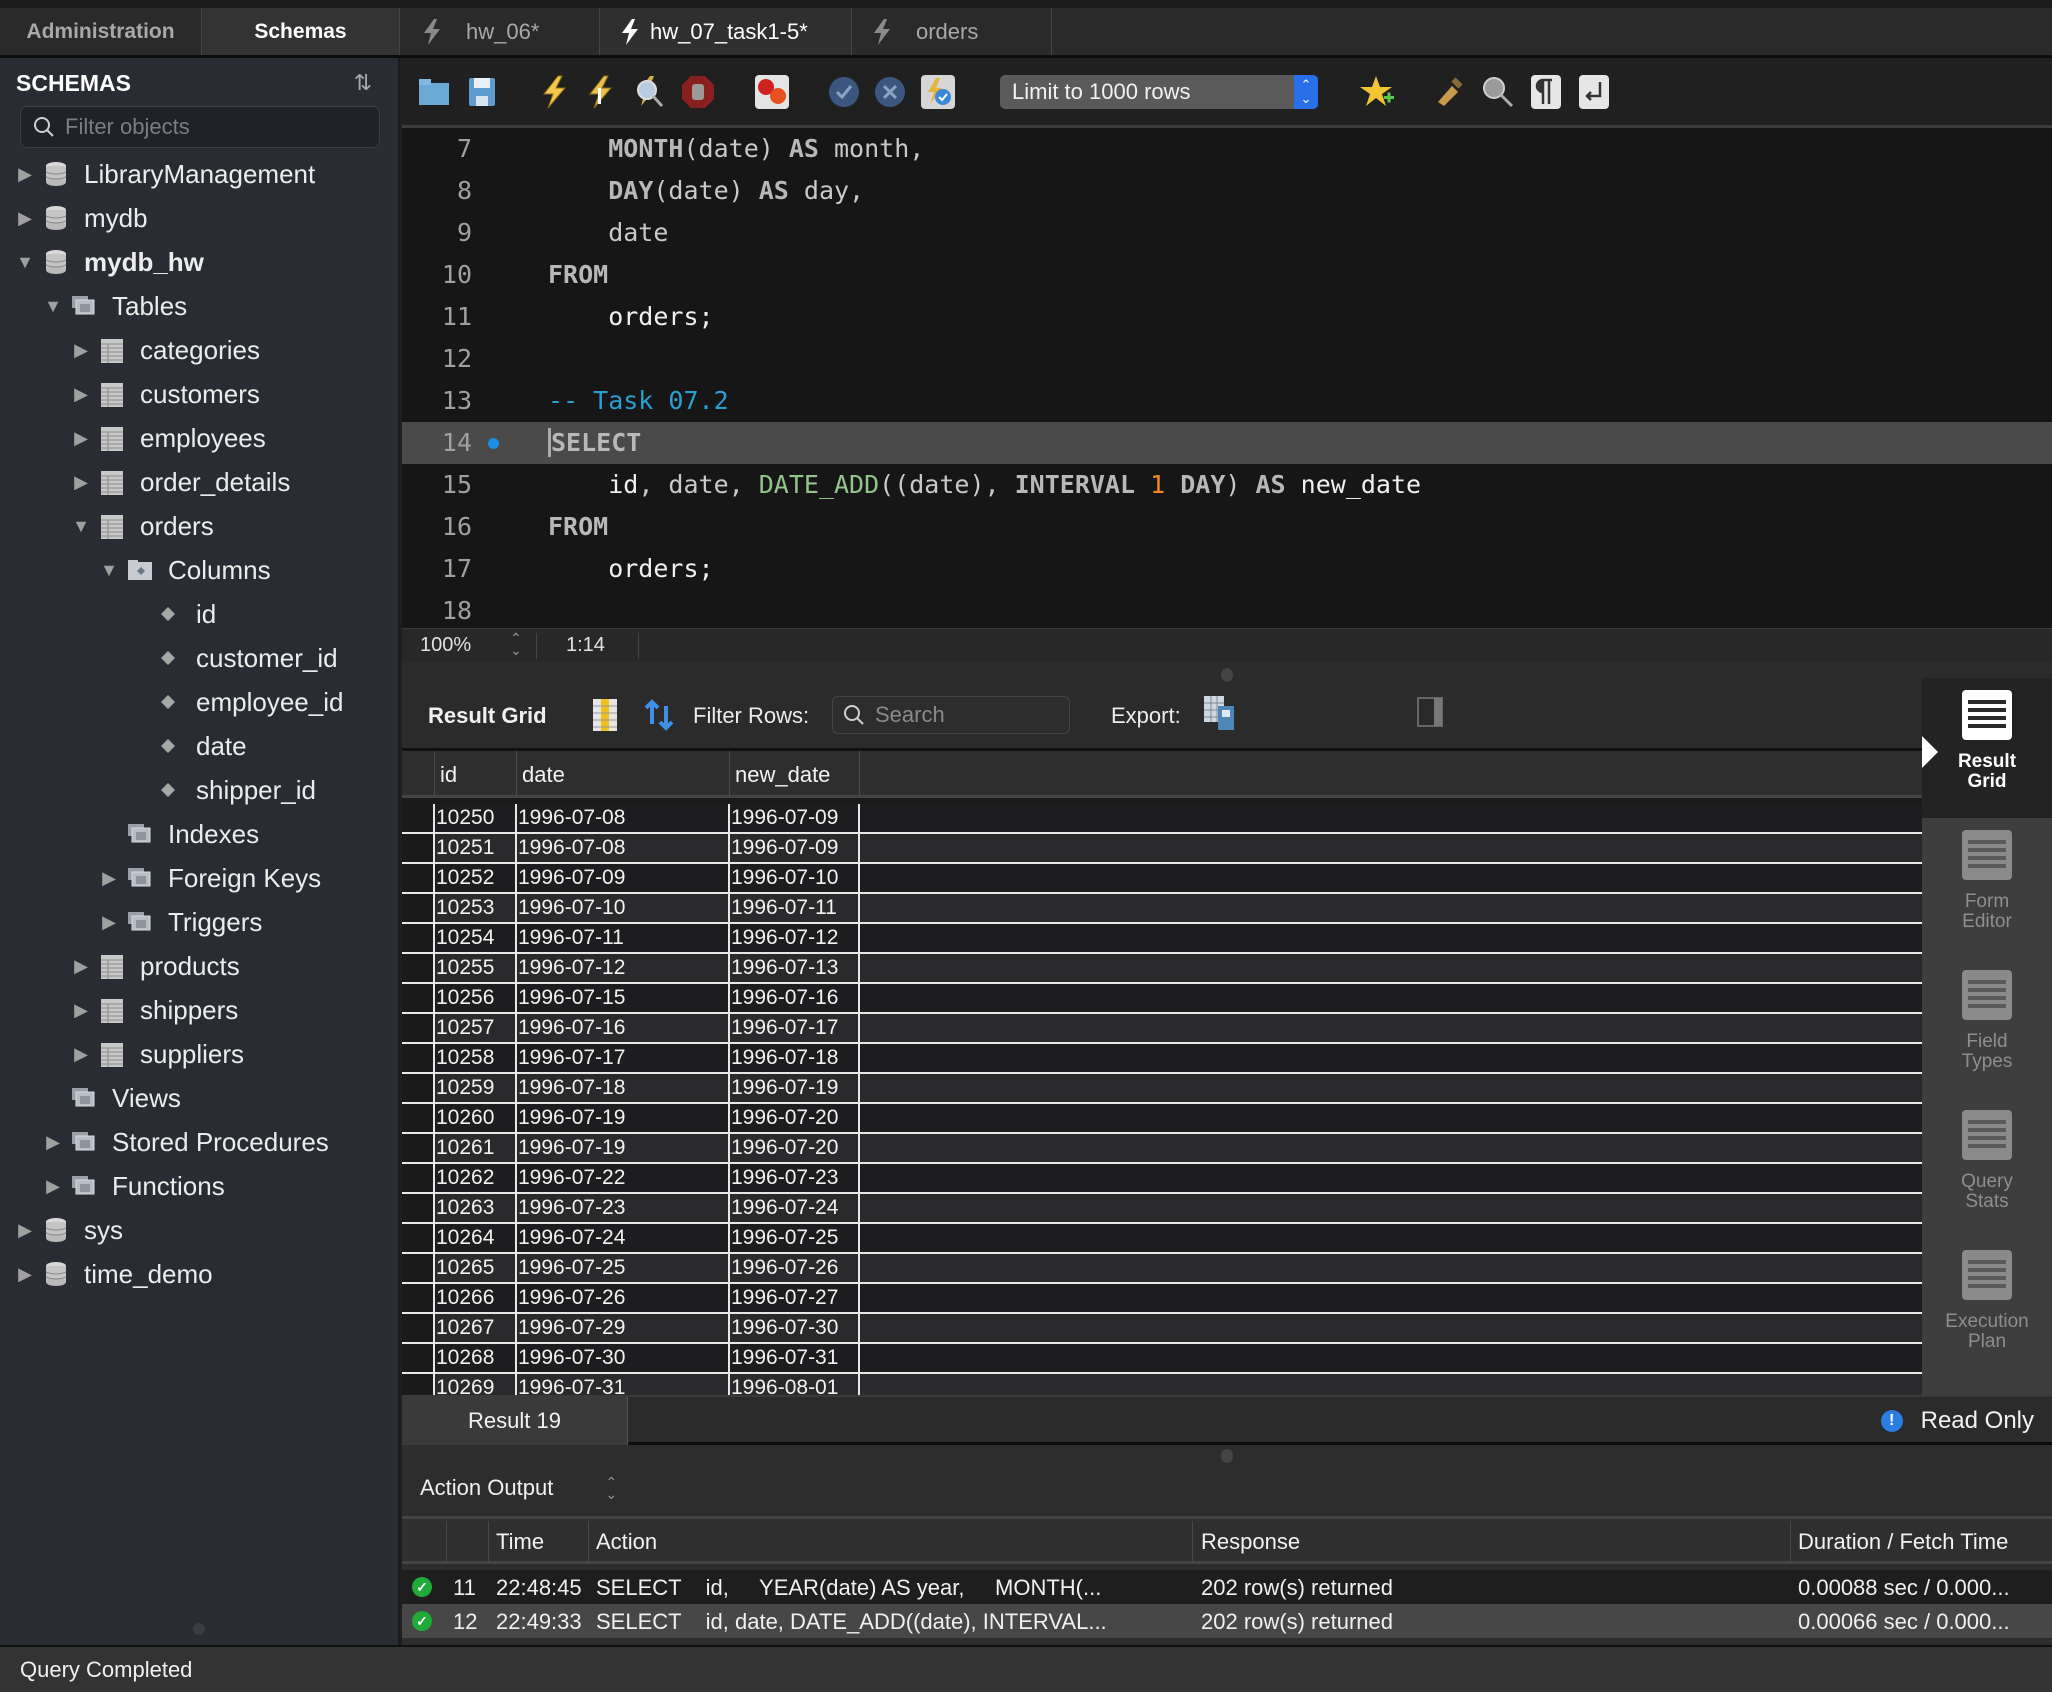 This screenshot has width=2052, height=1692. I want to click on tree-item: ▶ Triggers, so click(199, 922).